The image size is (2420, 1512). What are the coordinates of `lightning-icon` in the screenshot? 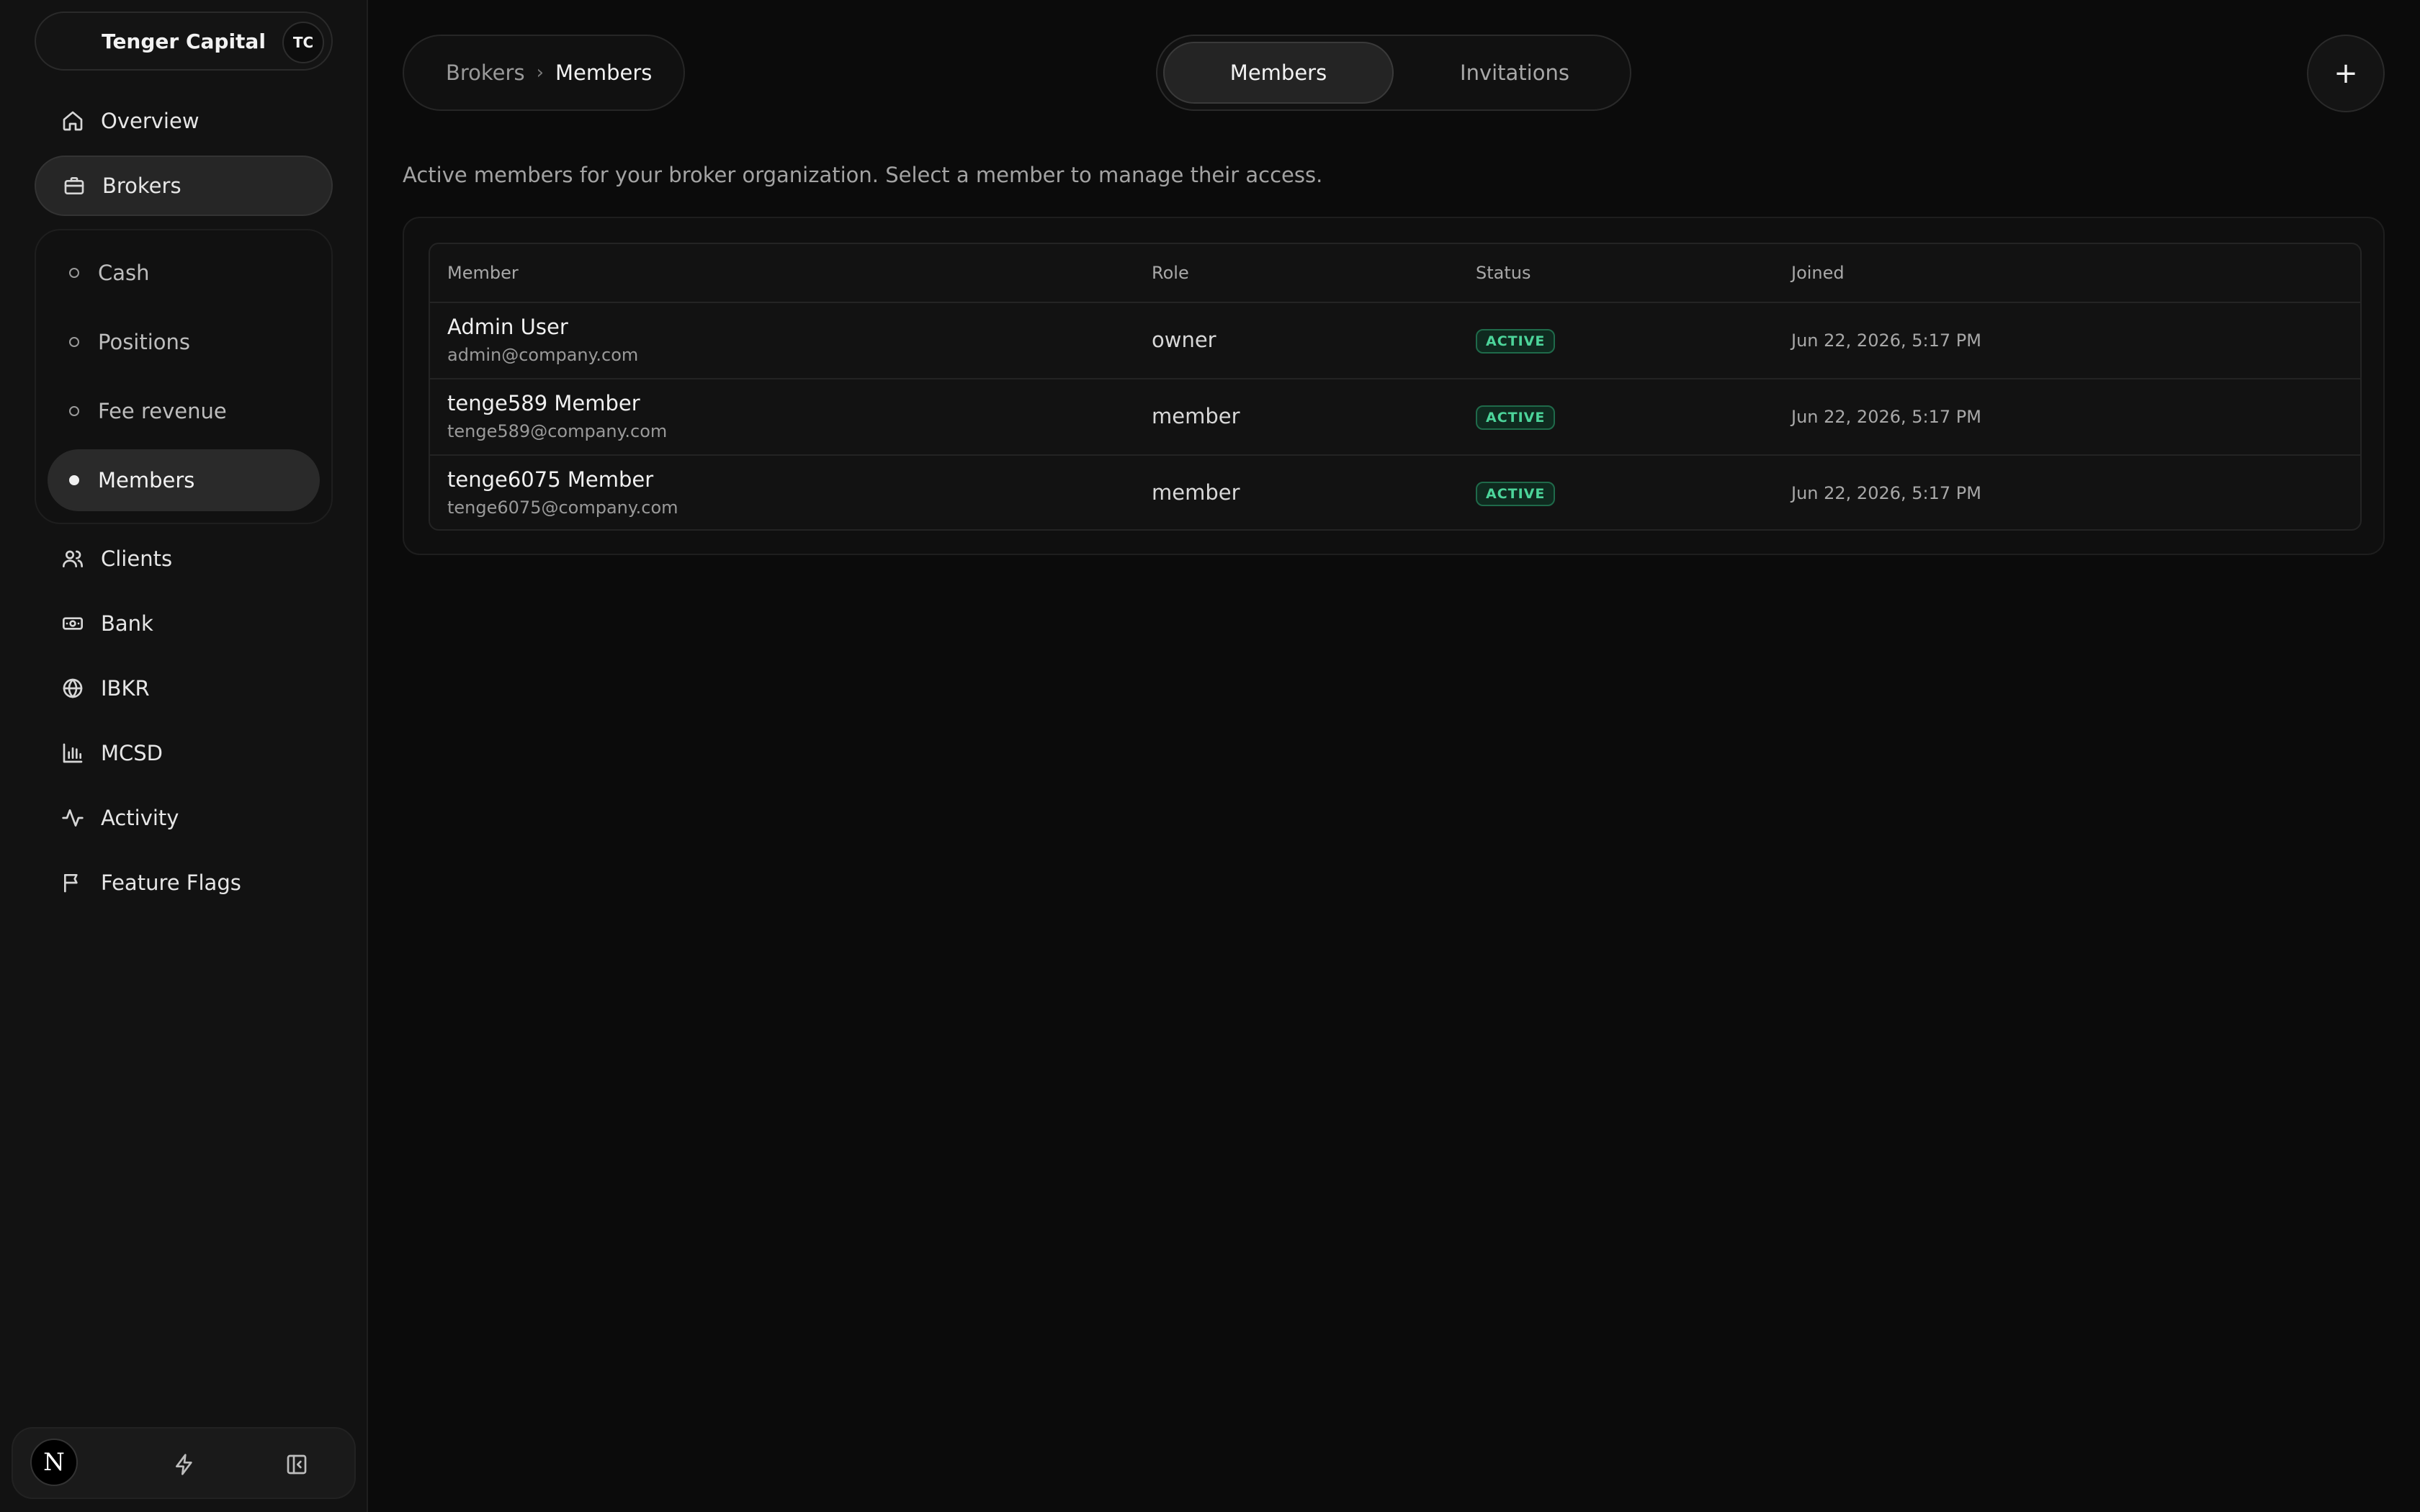 It's located at (185, 1464).